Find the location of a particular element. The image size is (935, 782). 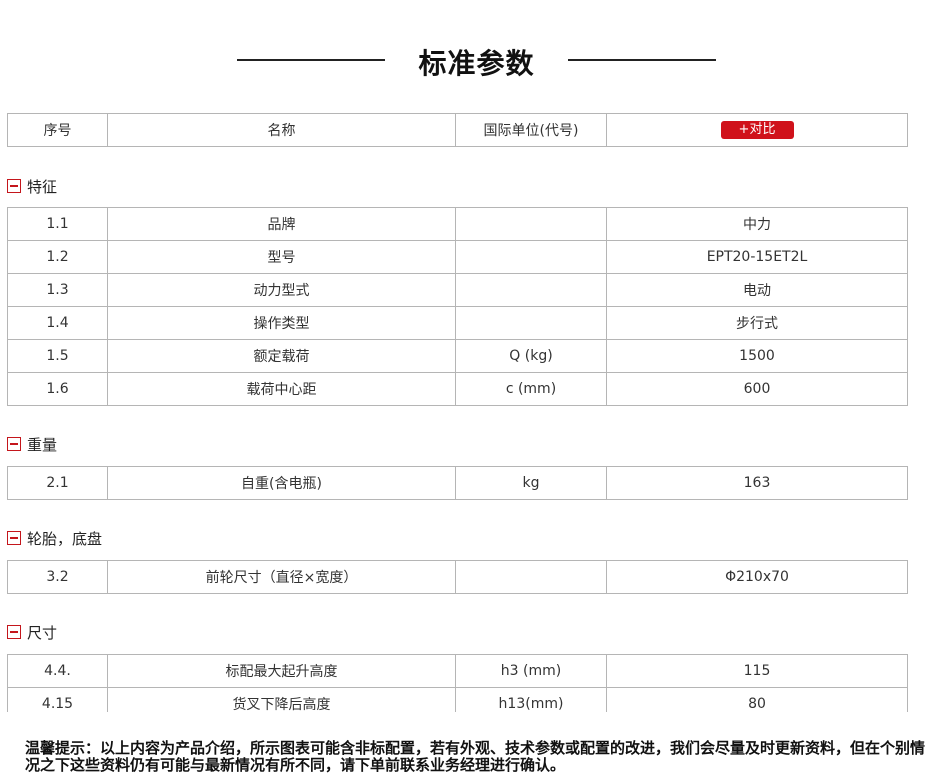

row-value: 163 is located at coordinates (757, 483).